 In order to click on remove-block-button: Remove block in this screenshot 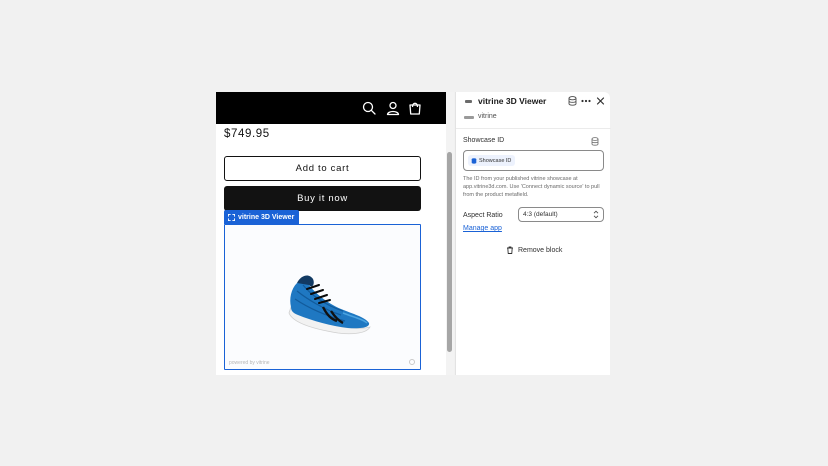, I will do `click(534, 250)`.